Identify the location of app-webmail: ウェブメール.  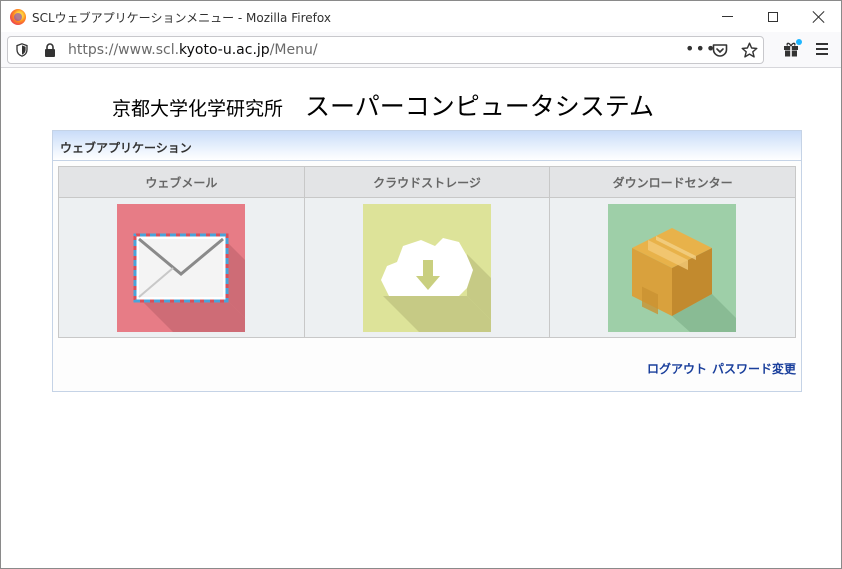
(182, 252).